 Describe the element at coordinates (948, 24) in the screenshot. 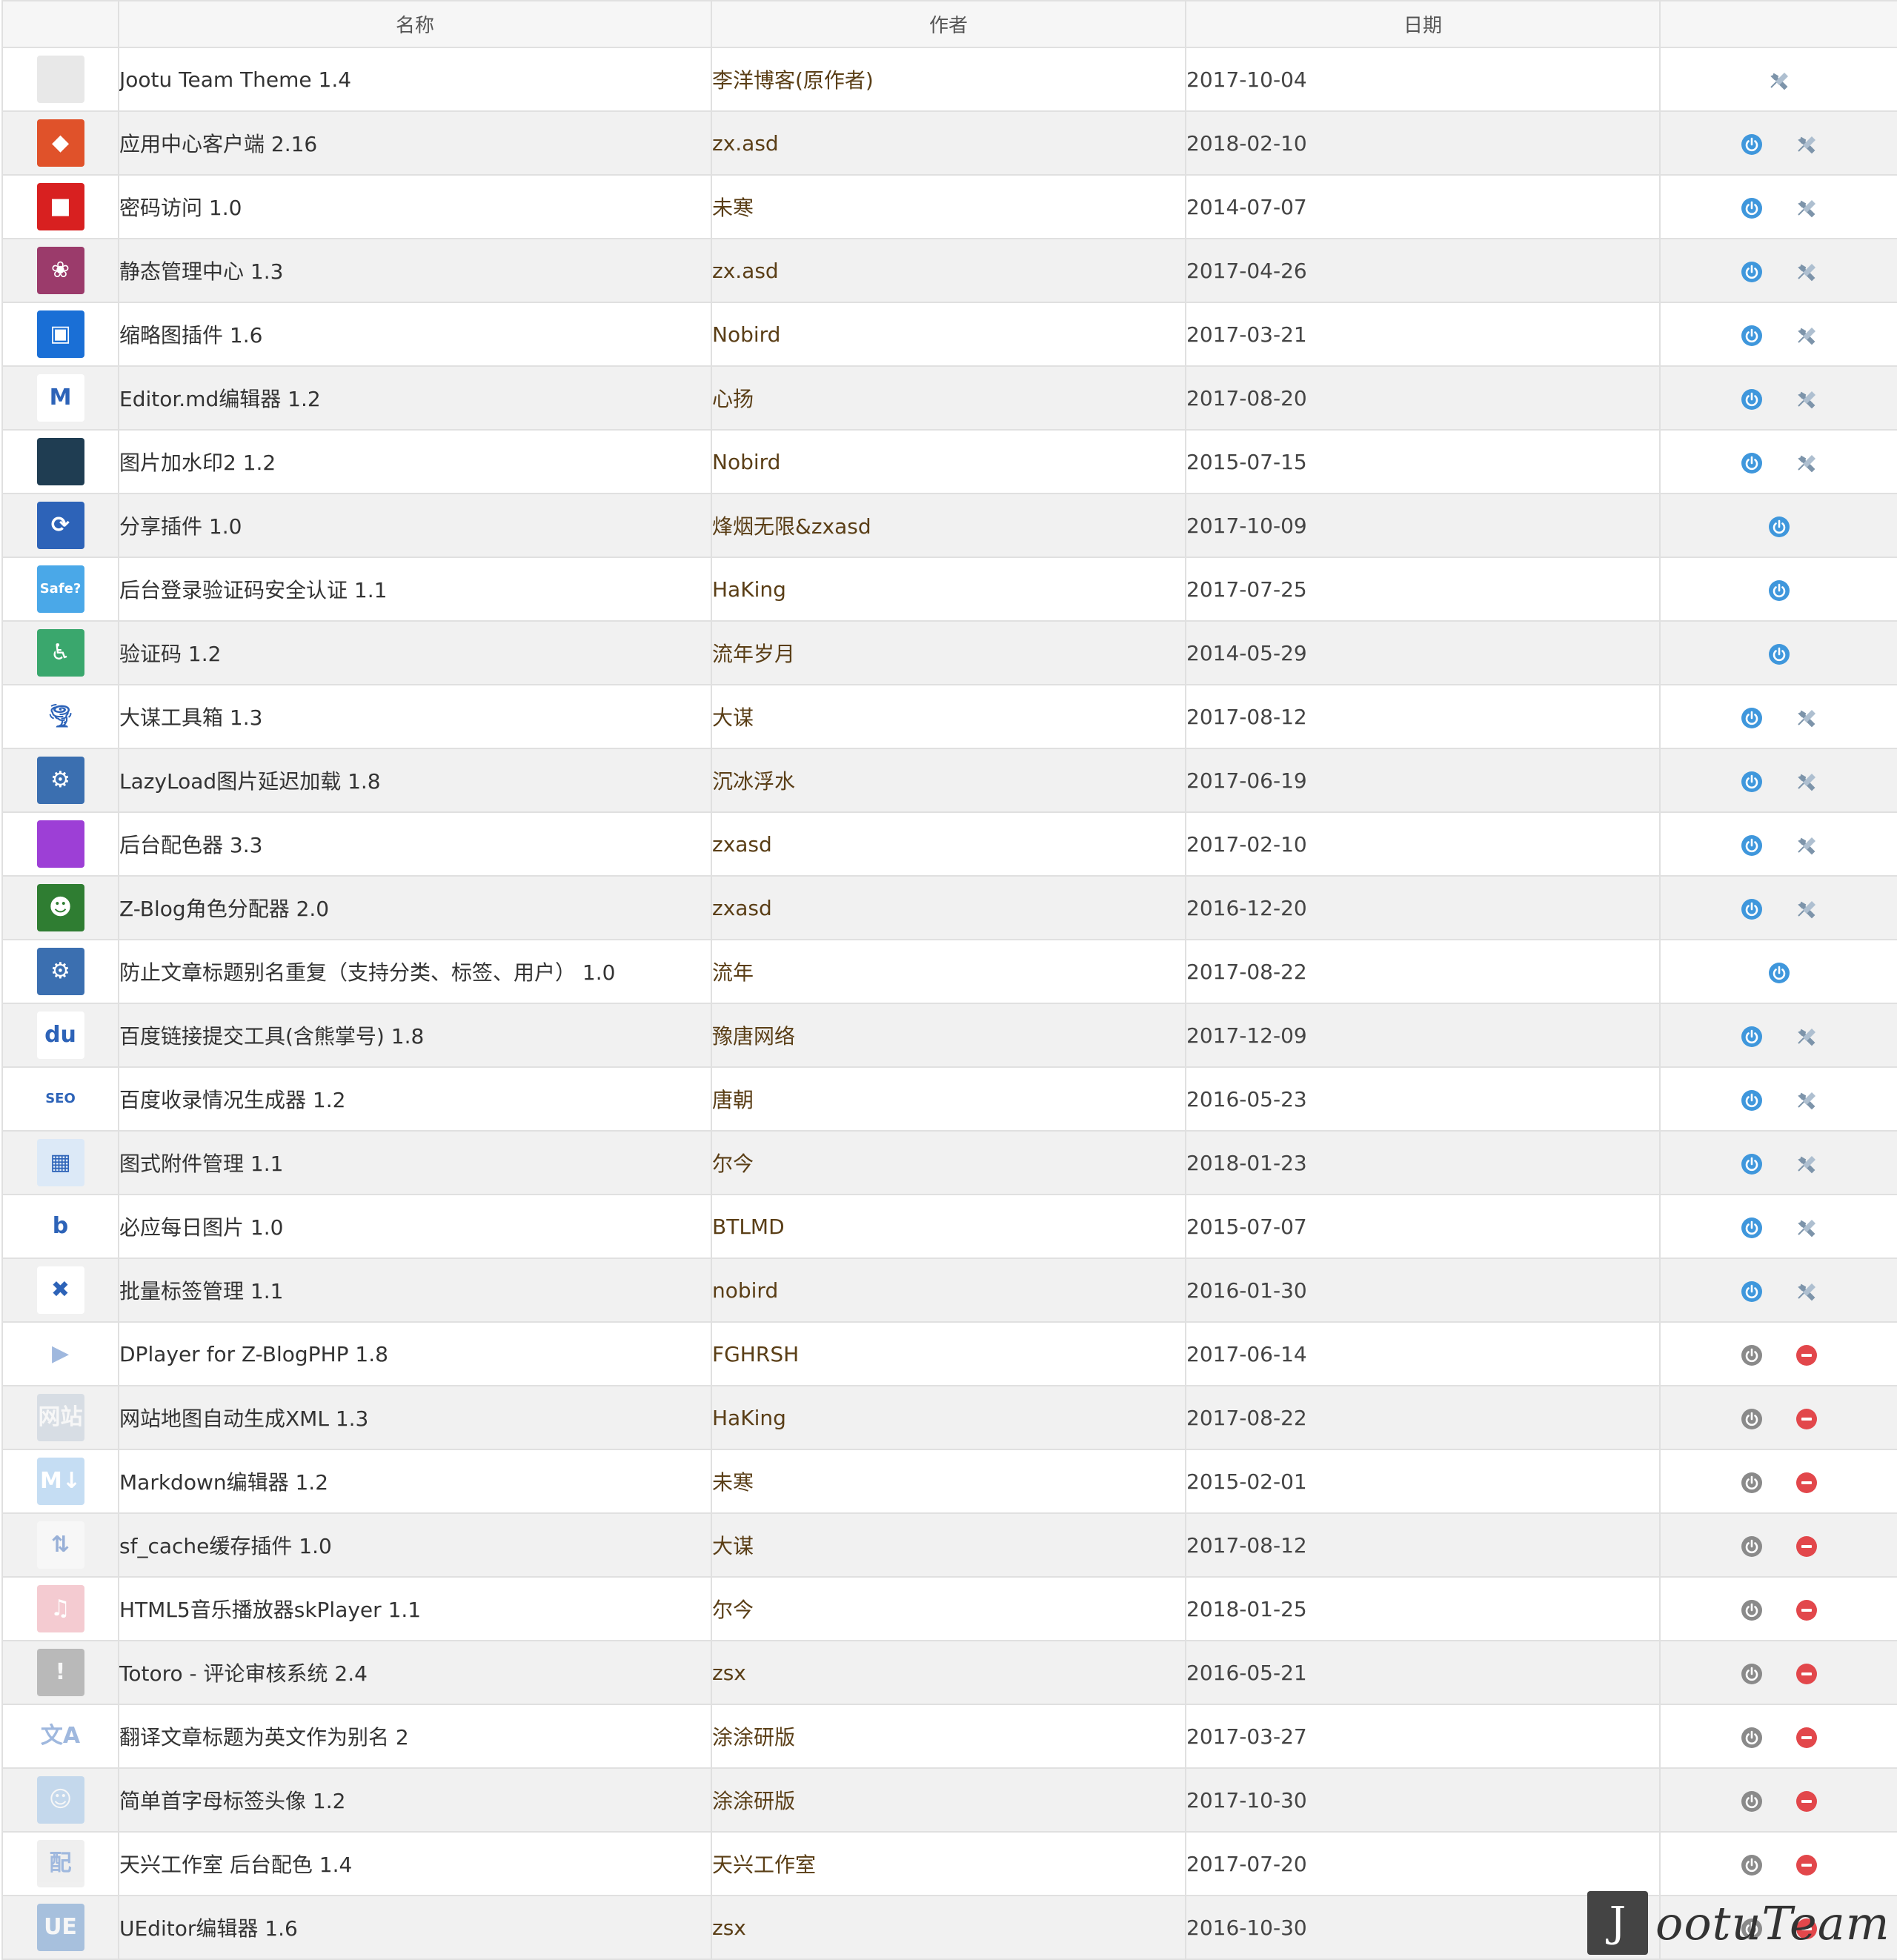

I see `header-author: 作者` at that location.